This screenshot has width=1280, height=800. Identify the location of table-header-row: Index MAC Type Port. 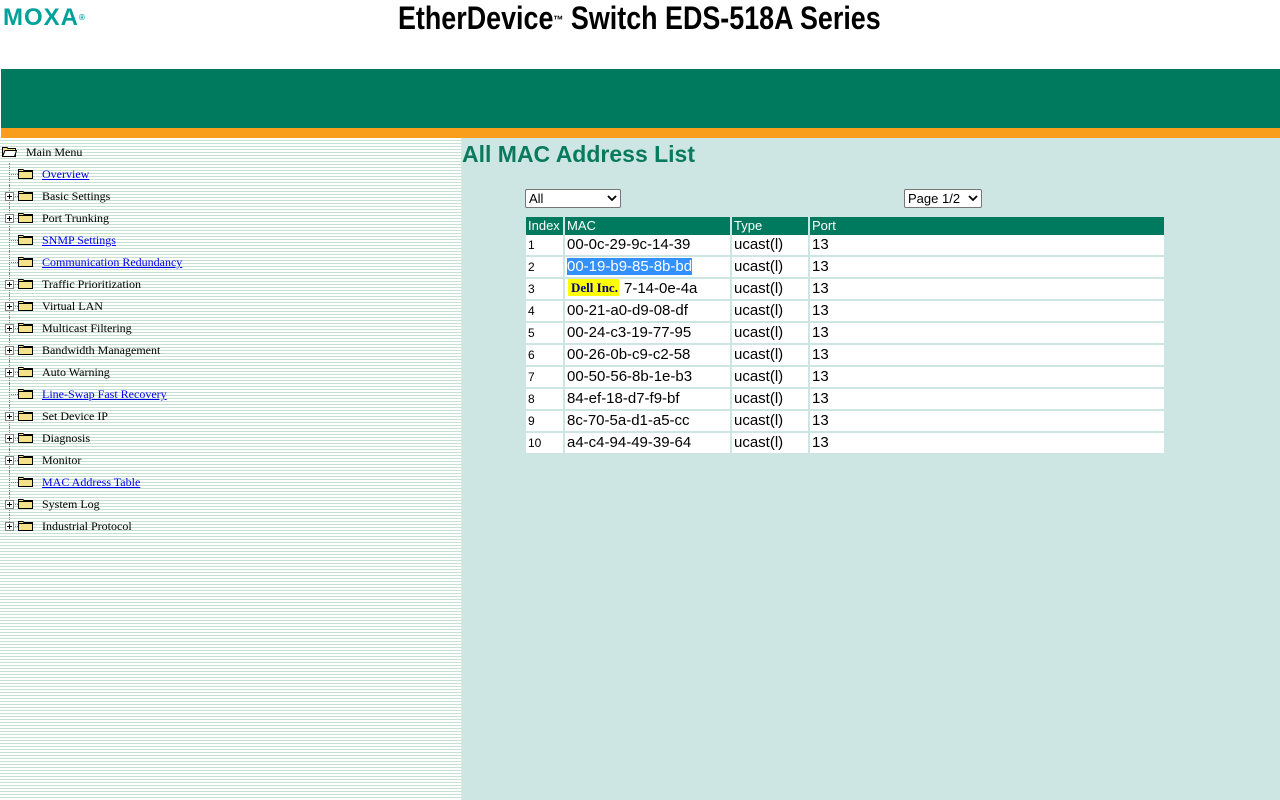
(845, 226).